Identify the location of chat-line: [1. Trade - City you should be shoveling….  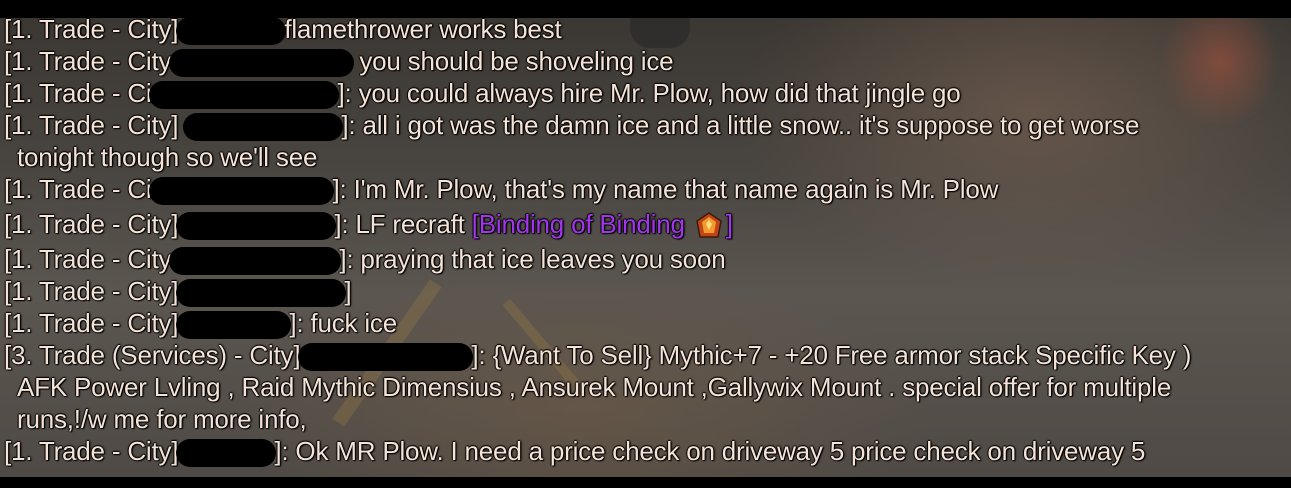
(646, 61).